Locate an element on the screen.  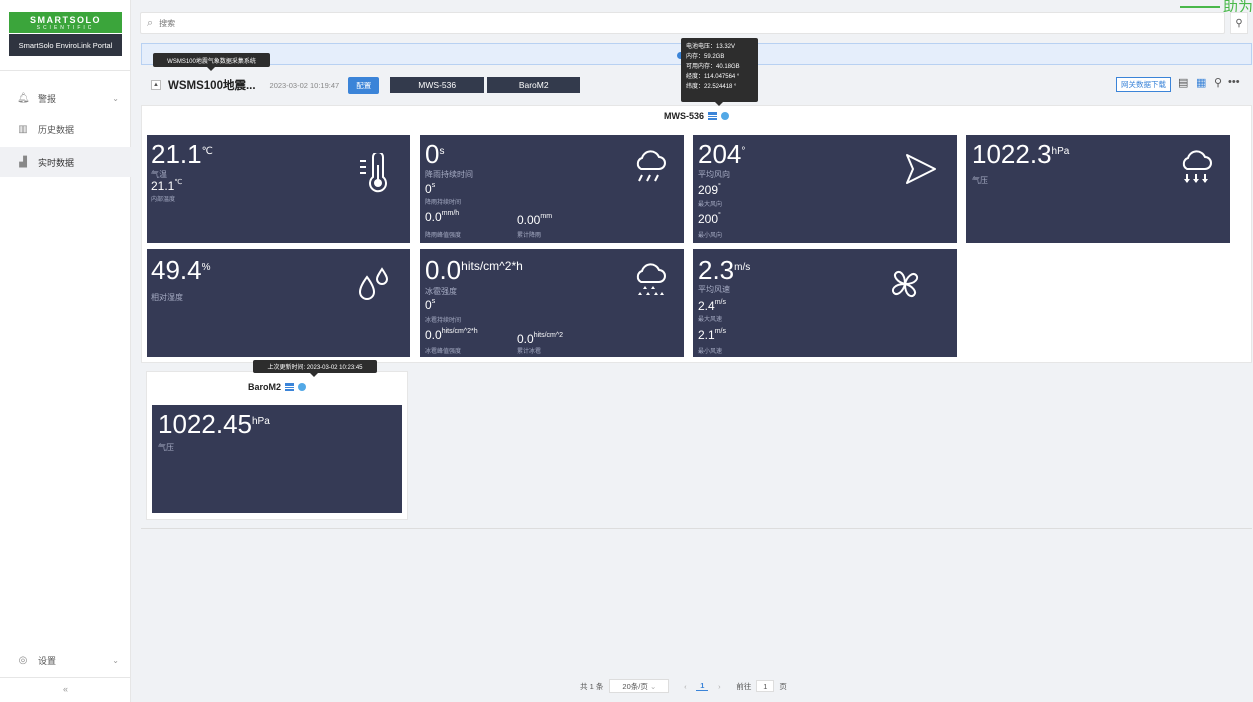
top-corner-banner: 助为 is located at coordinates (1216, 6).